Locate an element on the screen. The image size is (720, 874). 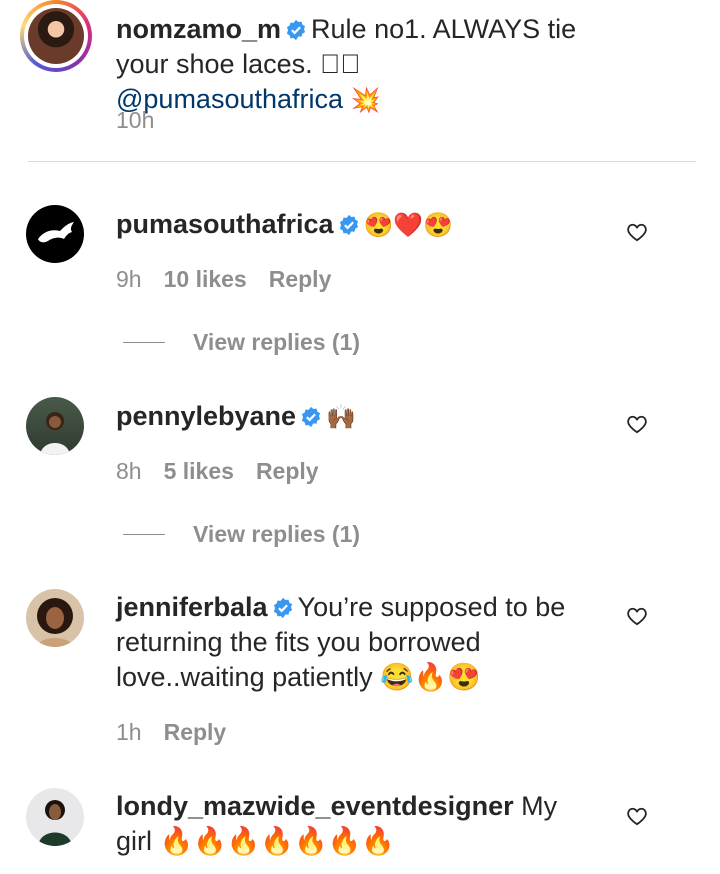
comment-text-block: pumasouthafrica 😍❤️😍 is located at coordinates (351, 225).